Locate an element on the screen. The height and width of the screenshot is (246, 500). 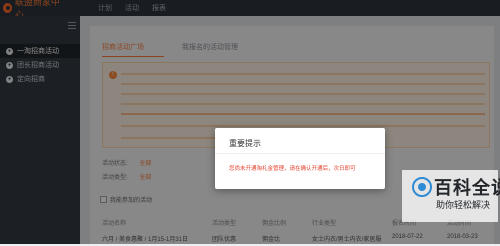
modal-divider is located at coordinates (300, 153).